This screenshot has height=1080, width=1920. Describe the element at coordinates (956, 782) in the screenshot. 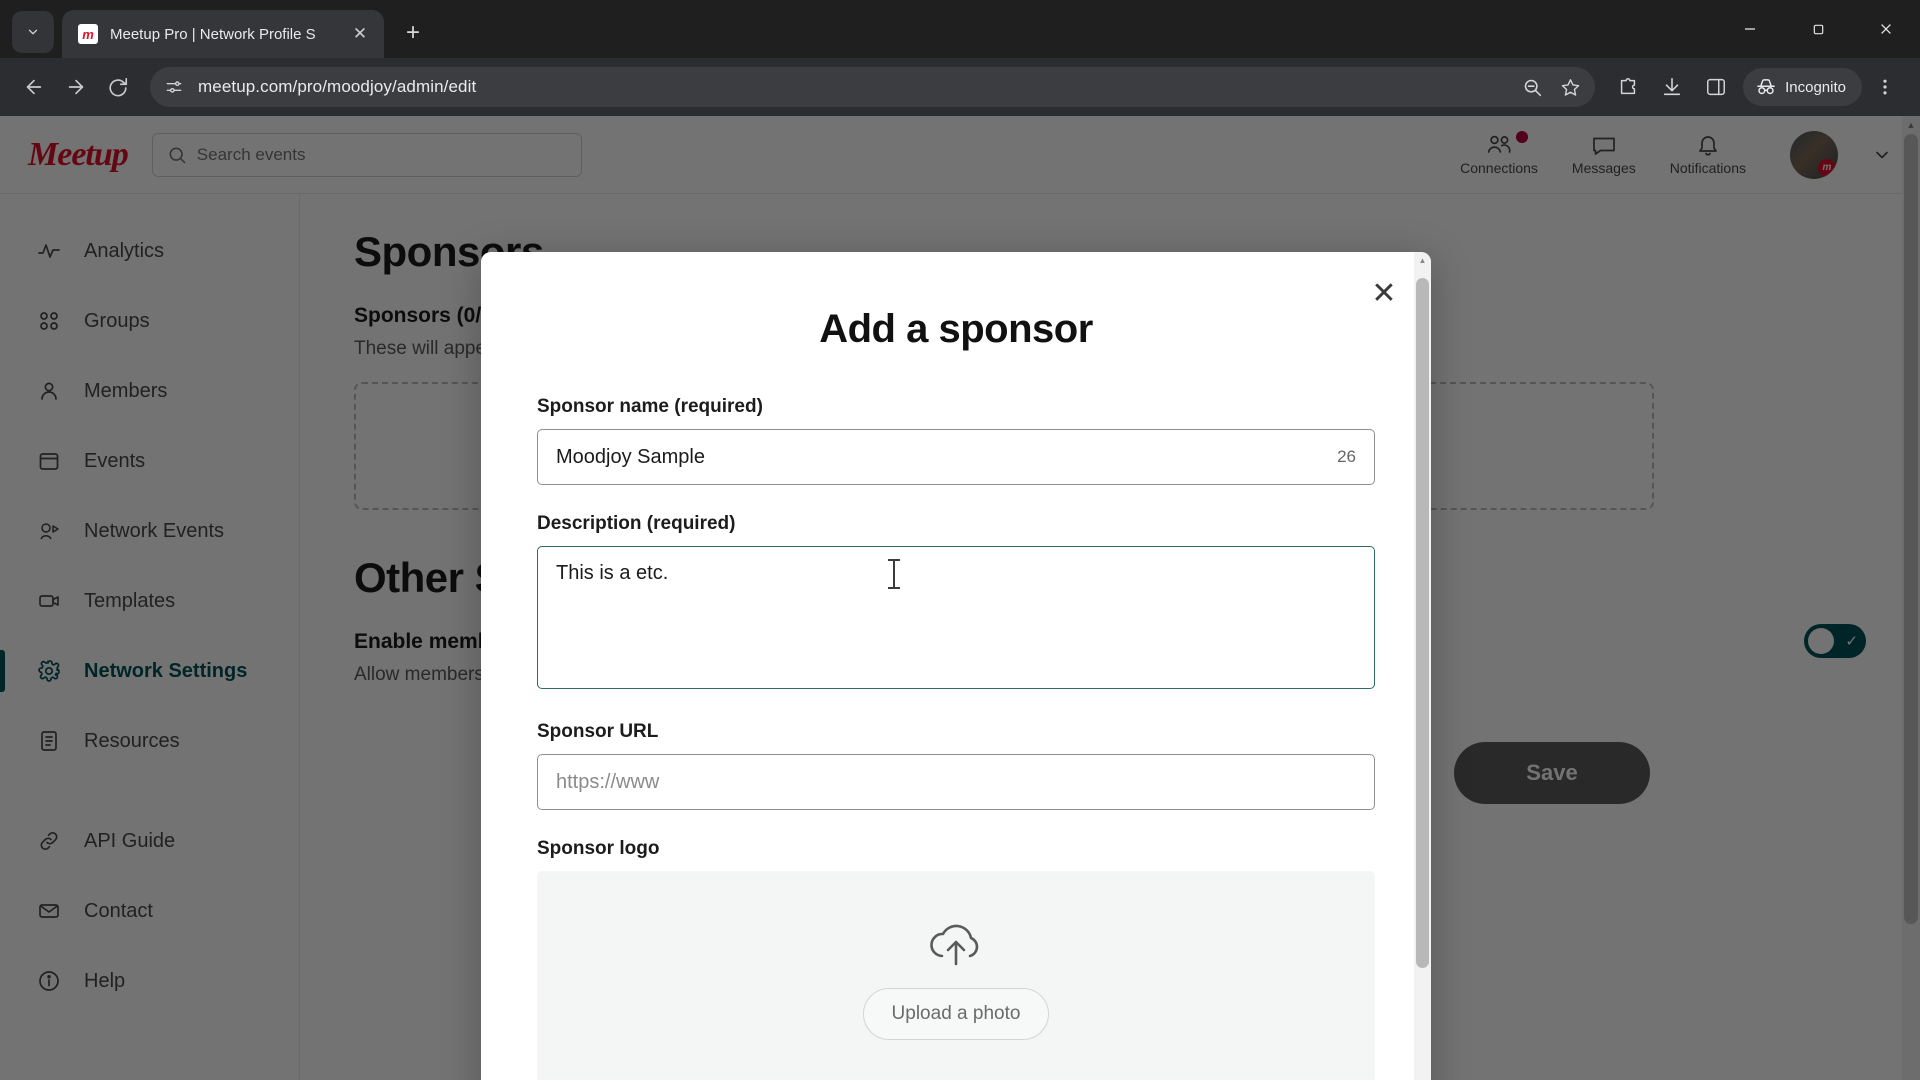

I see `sponsor-url-input: https://www` at that location.